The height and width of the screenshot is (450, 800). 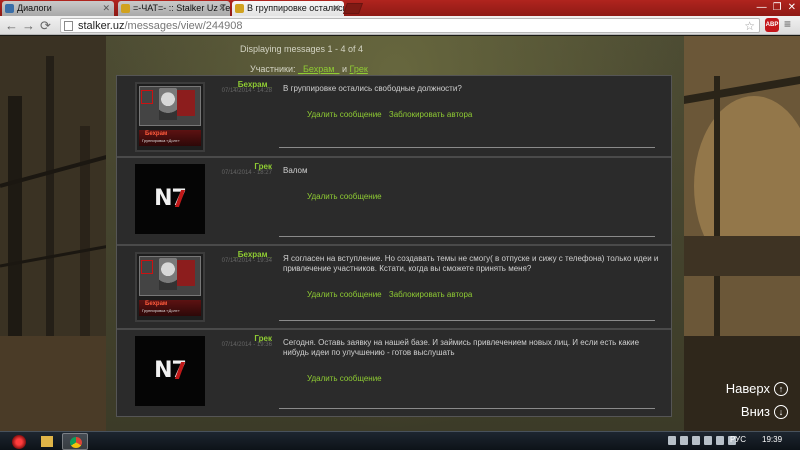 What do you see at coordinates (708, 440) in the screenshot?
I see `network-icon` at bounding box center [708, 440].